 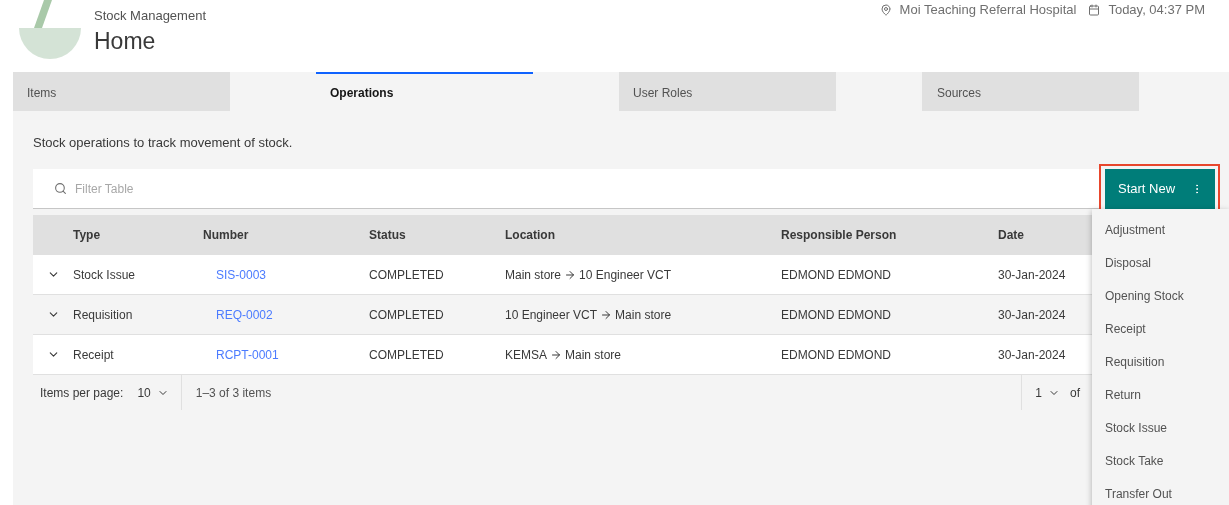 What do you see at coordinates (1094, 9) in the screenshot?
I see `calendar-icon` at bounding box center [1094, 9].